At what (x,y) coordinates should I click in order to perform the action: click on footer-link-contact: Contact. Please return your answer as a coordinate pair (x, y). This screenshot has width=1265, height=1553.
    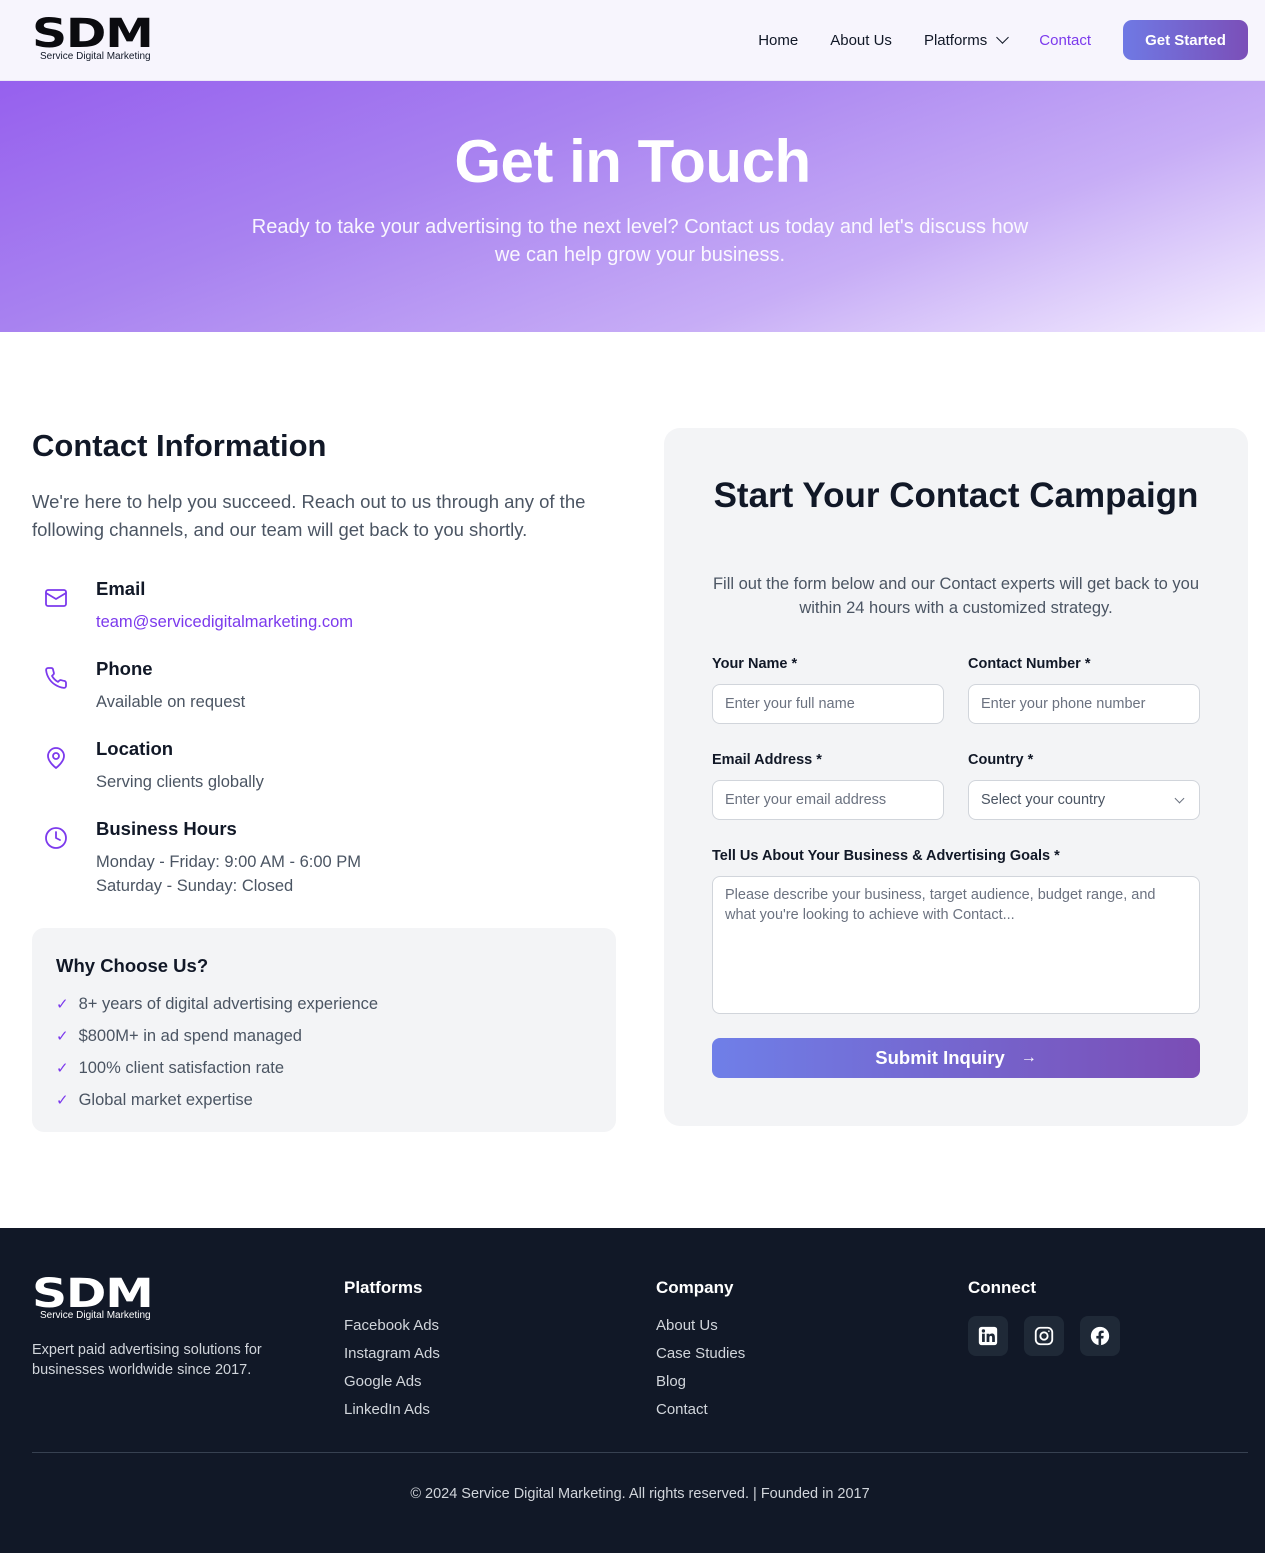
    Looking at the image, I should click on (700, 1414).